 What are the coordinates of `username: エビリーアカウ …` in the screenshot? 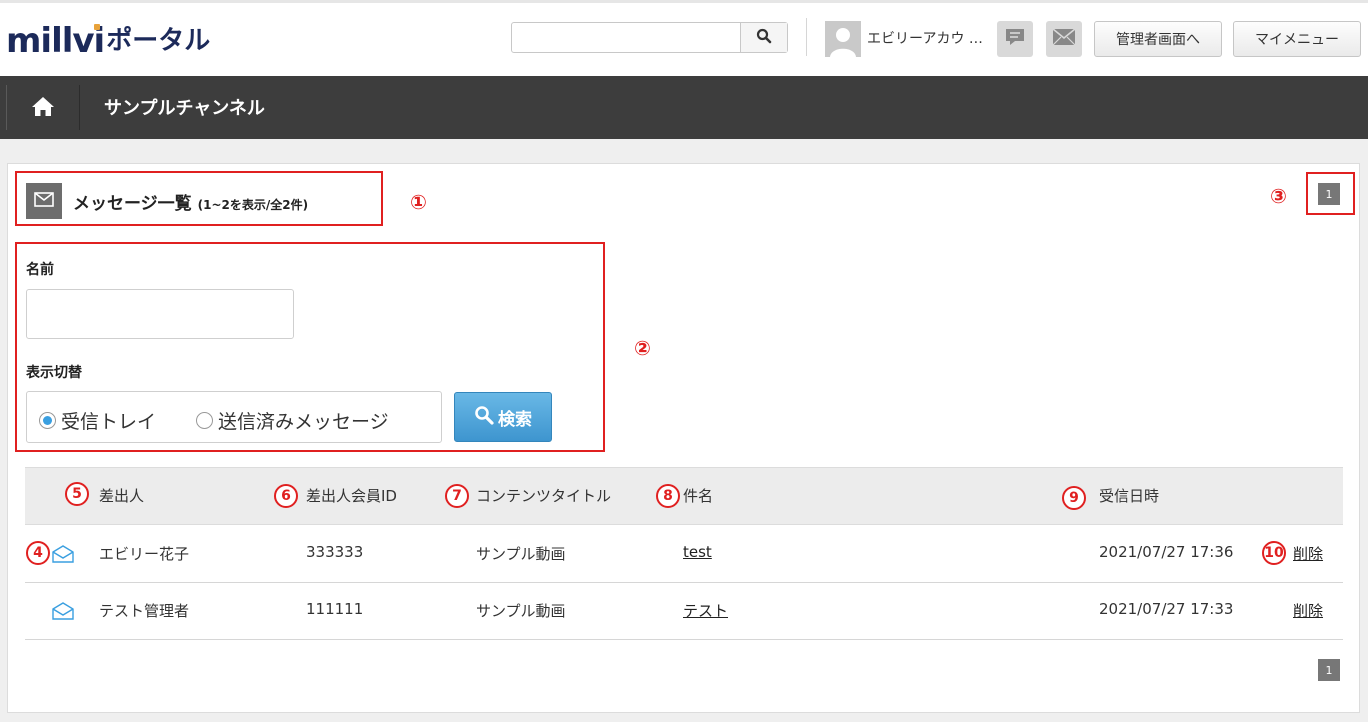 It's located at (925, 38).